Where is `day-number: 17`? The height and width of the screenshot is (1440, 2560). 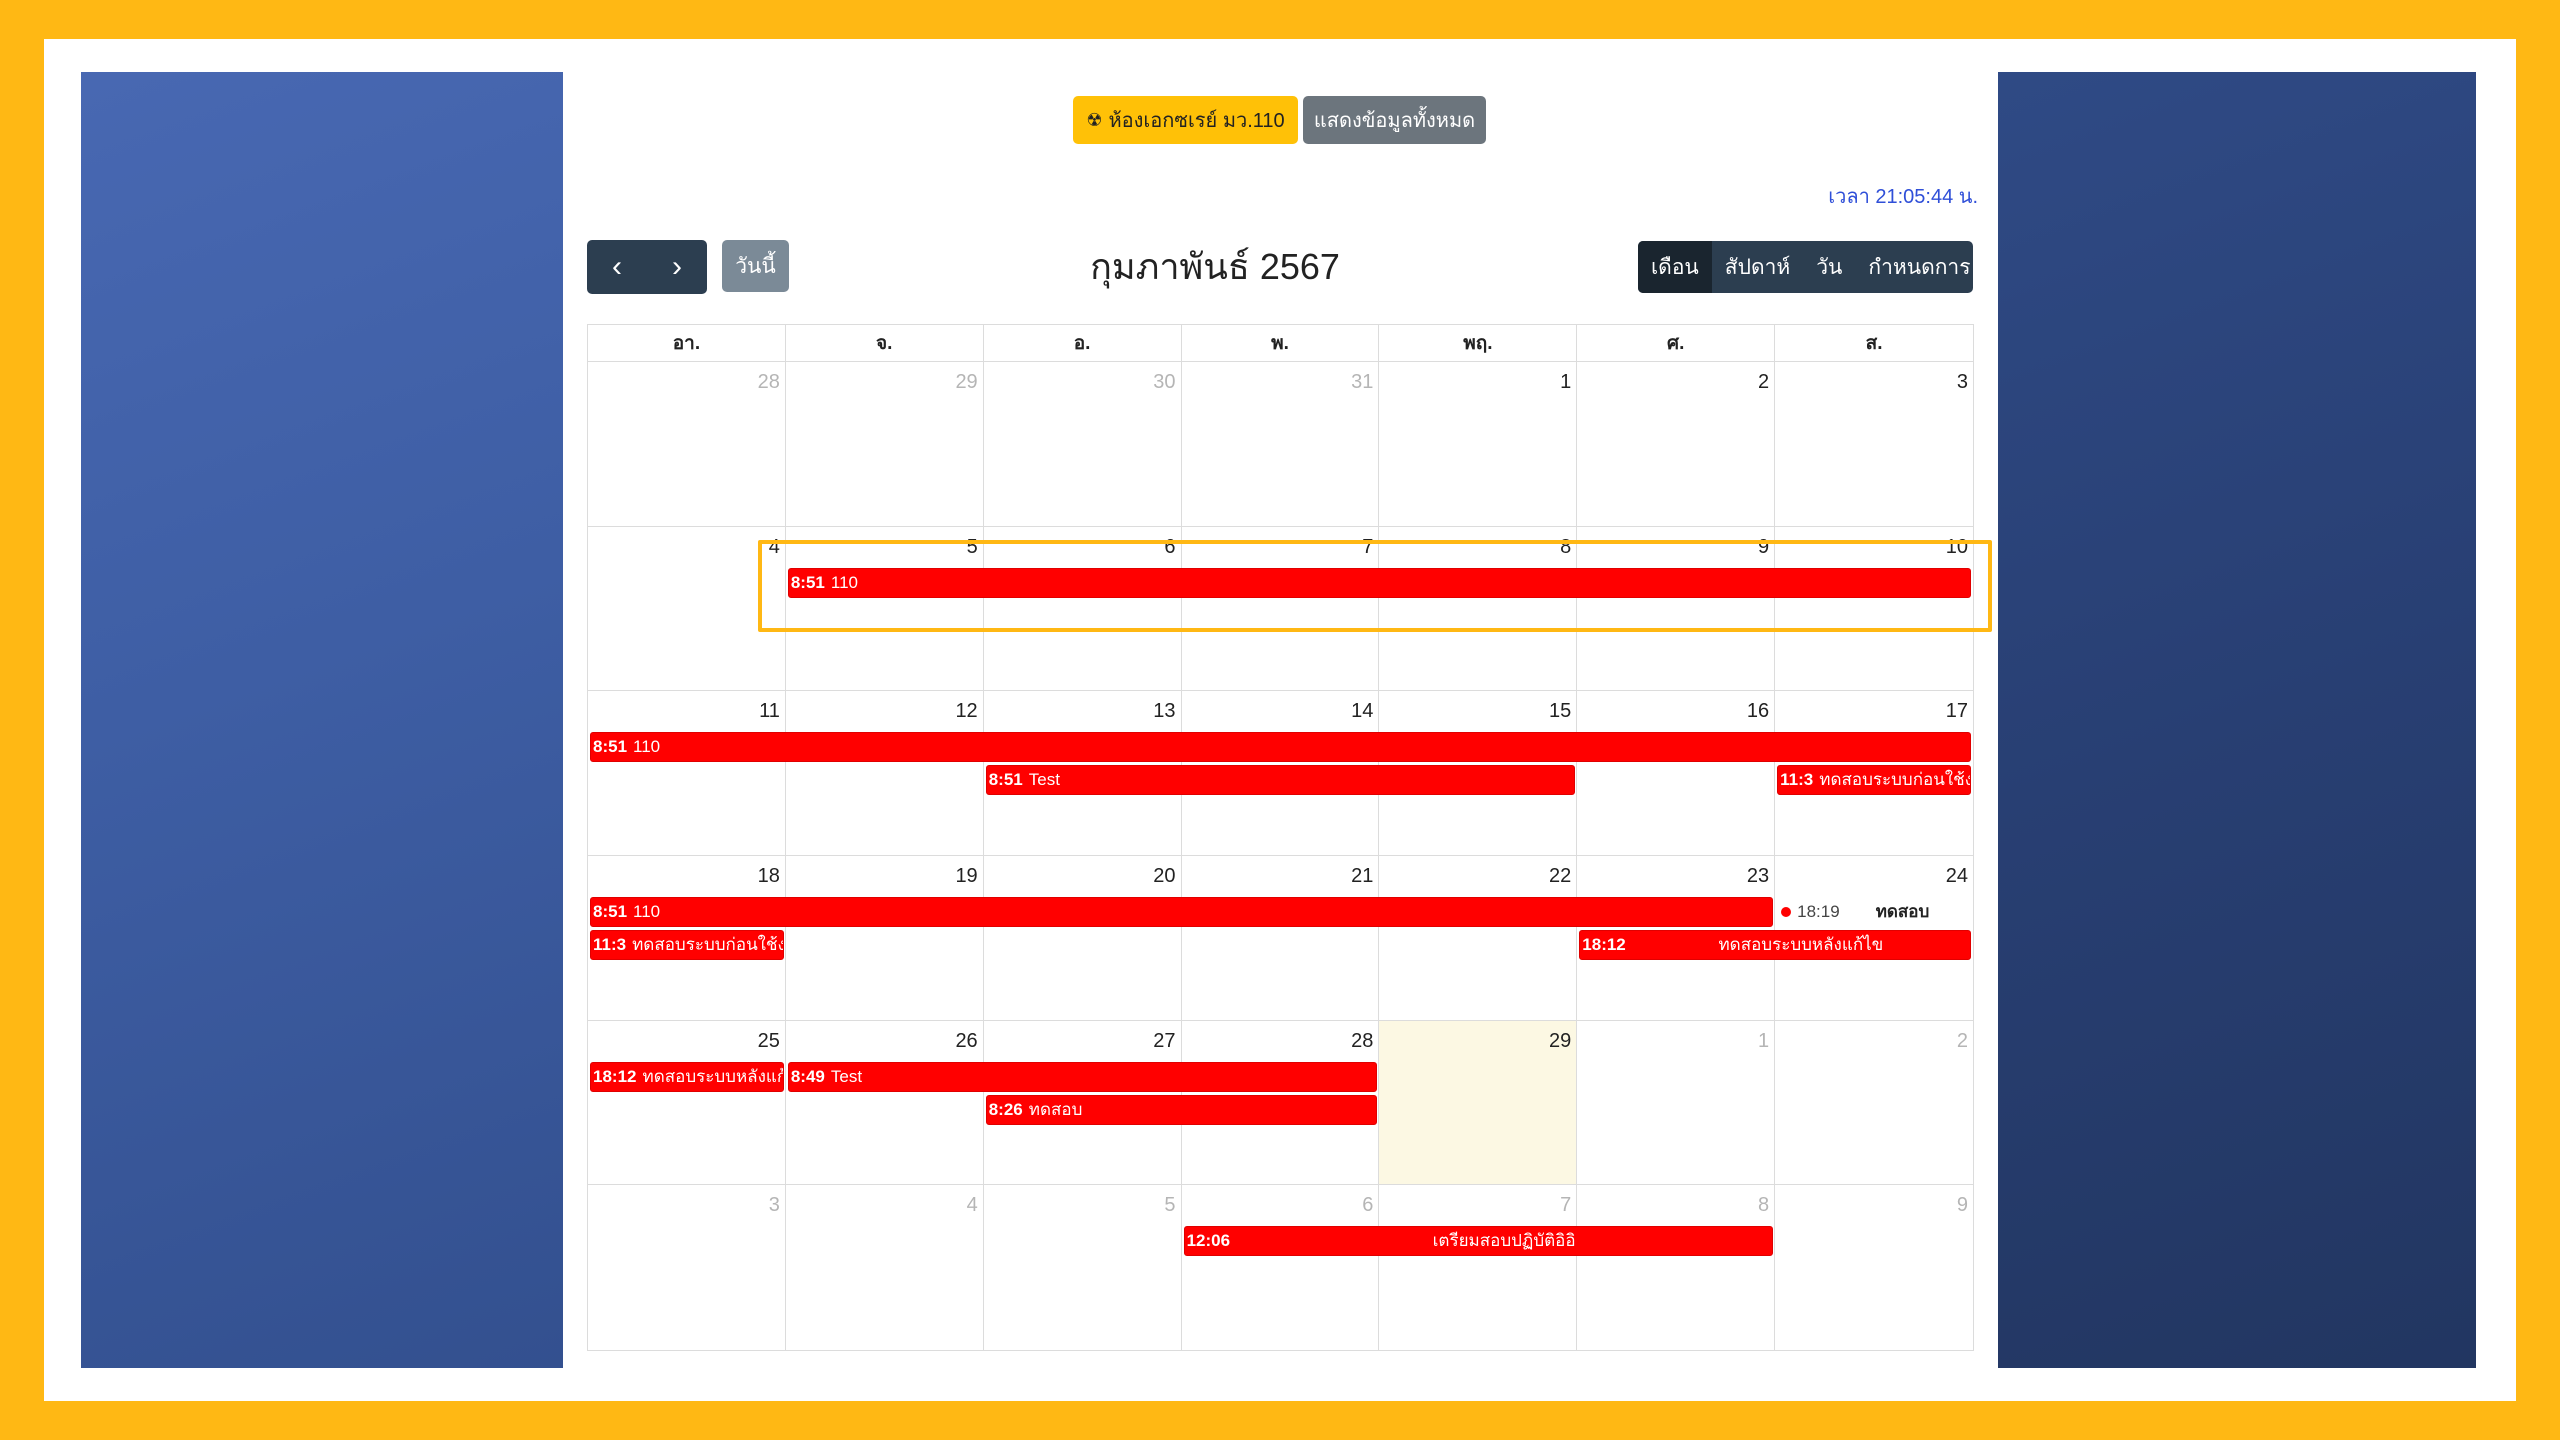
day-number: 17 is located at coordinates (1957, 711).